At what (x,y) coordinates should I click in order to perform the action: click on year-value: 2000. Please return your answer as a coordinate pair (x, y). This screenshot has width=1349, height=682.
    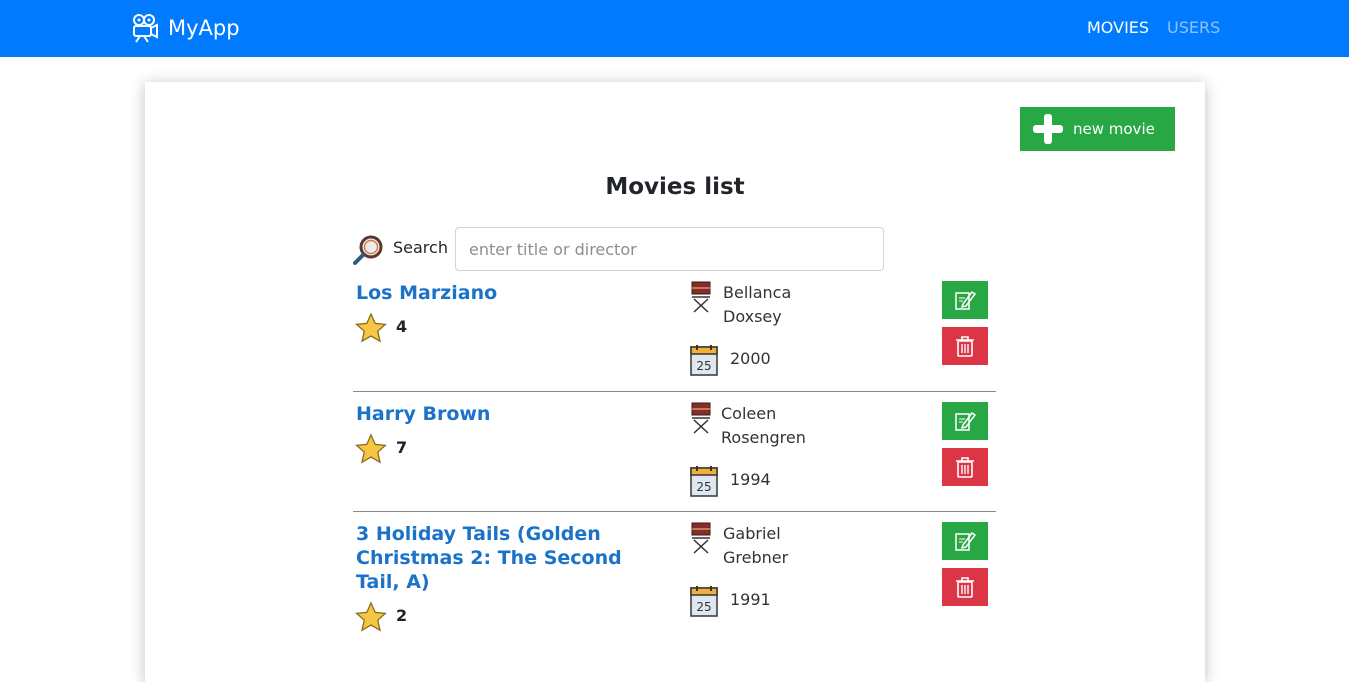
    Looking at the image, I should click on (750, 358).